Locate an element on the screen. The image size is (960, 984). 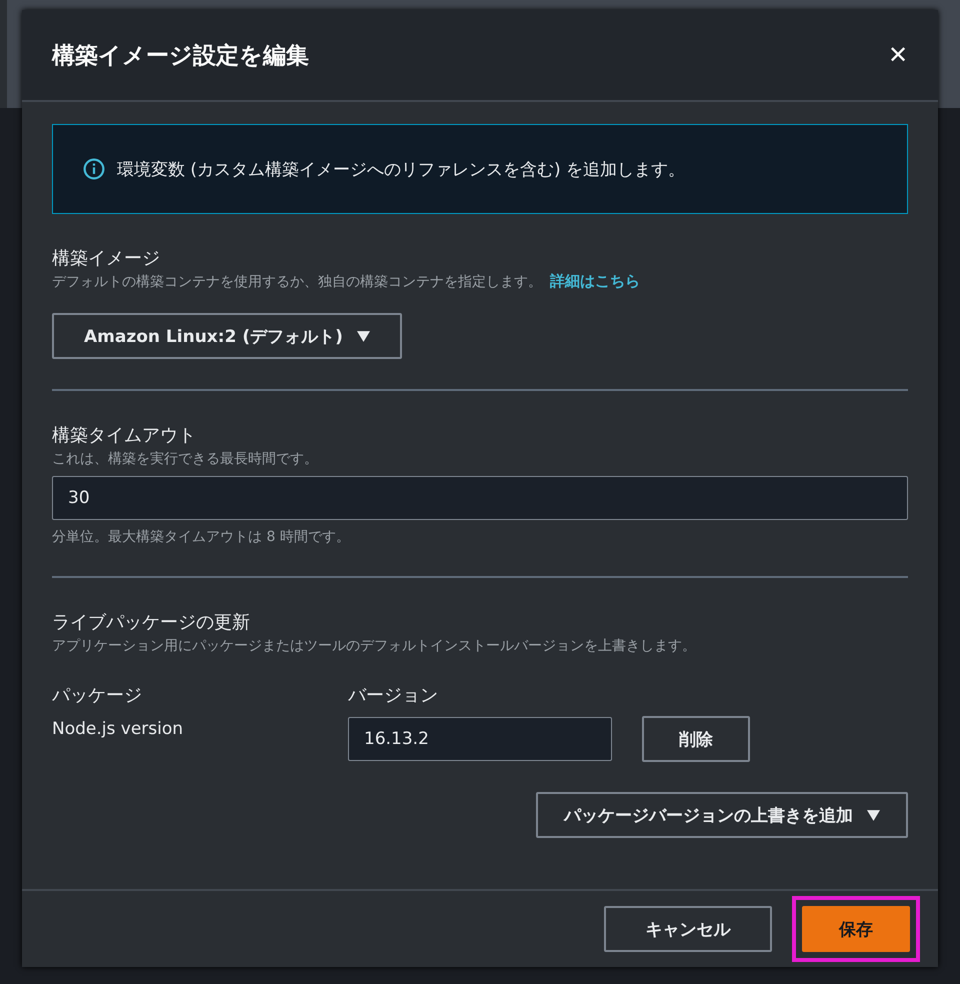
field-label: ライブパッケージの更新 is located at coordinates (151, 622).